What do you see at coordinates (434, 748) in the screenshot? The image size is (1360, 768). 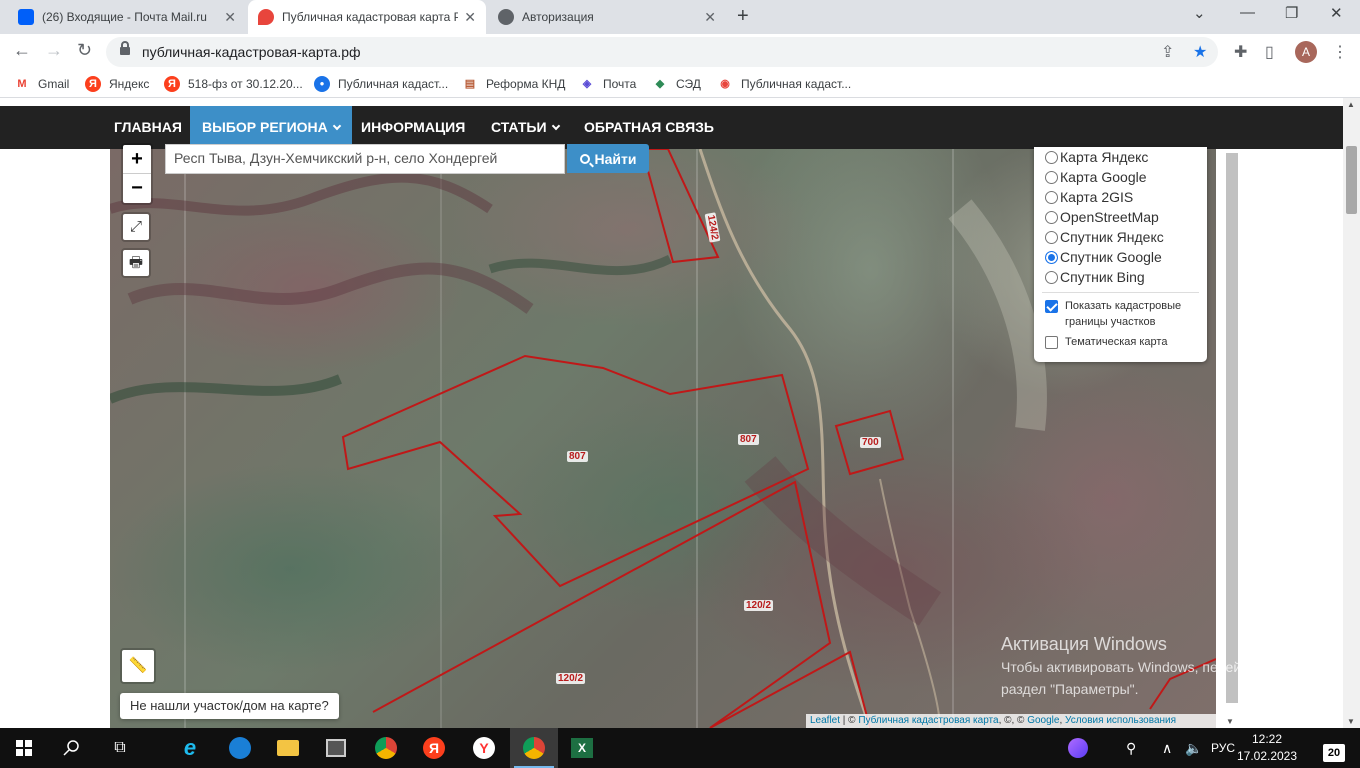 I see `yandex-app: Я` at bounding box center [434, 748].